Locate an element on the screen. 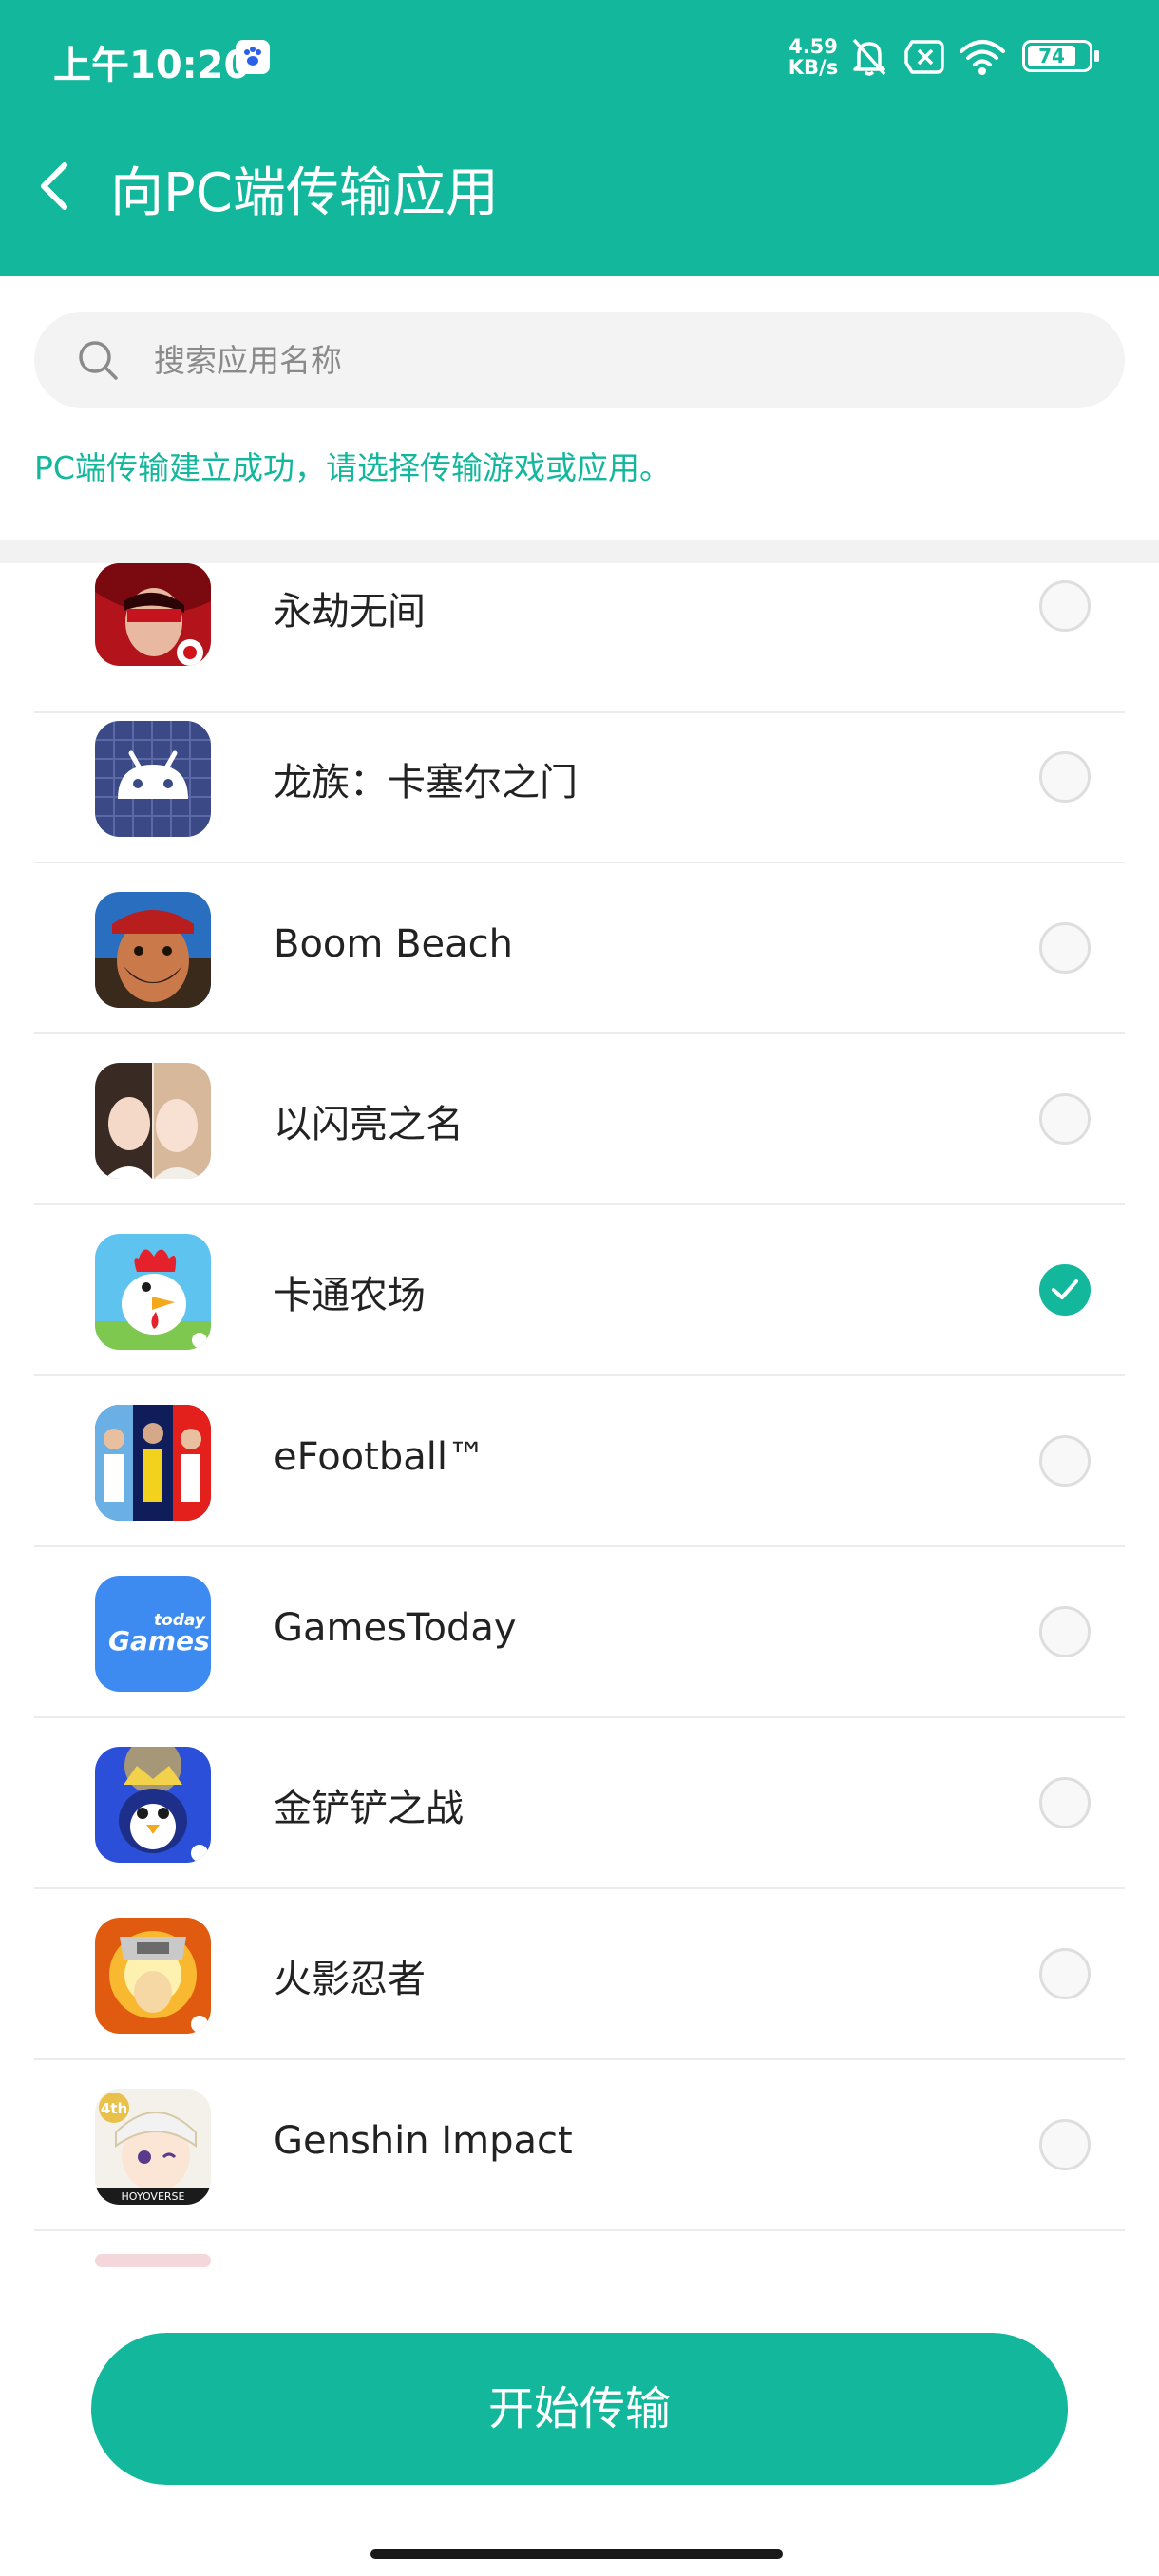 The width and height of the screenshot is (1159, 2576). list-item: 火影忍者 is located at coordinates (579, 1975).